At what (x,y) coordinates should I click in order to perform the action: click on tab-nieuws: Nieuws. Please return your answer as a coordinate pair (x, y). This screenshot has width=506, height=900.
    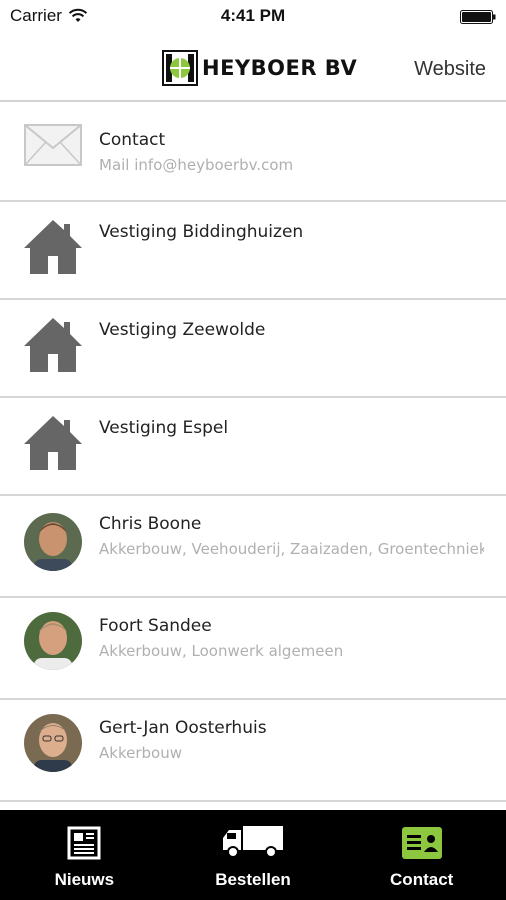
    Looking at the image, I should click on (84, 855).